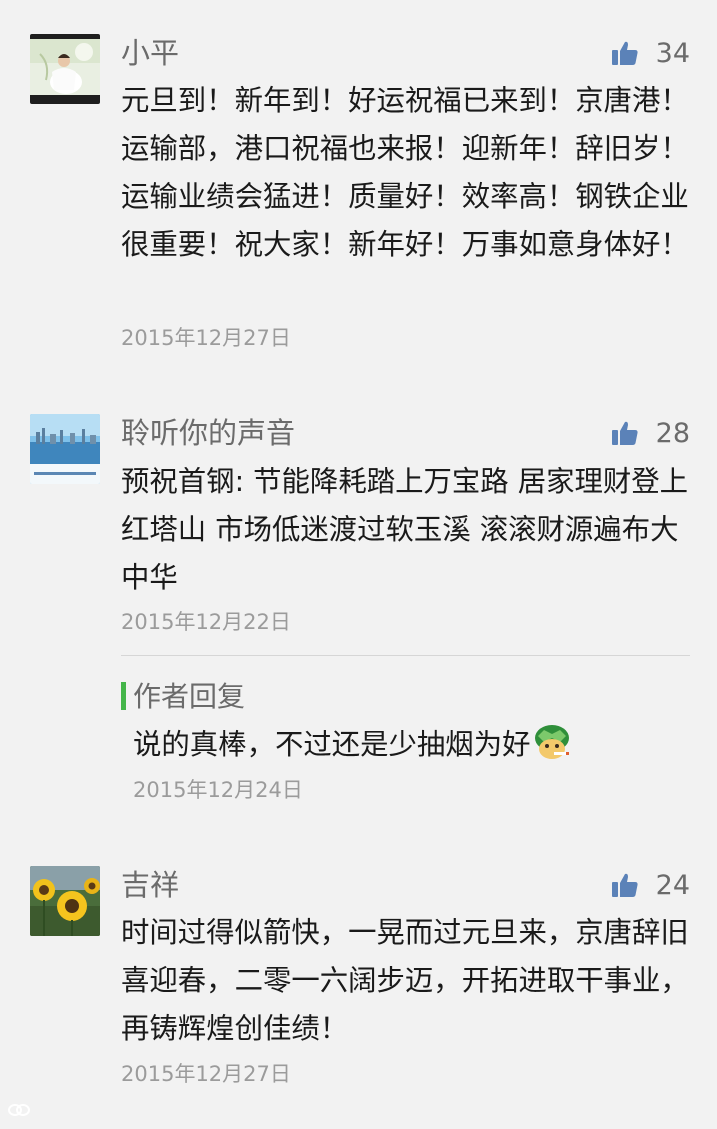  I want to click on watermark-logo-icon, so click(19, 1110).